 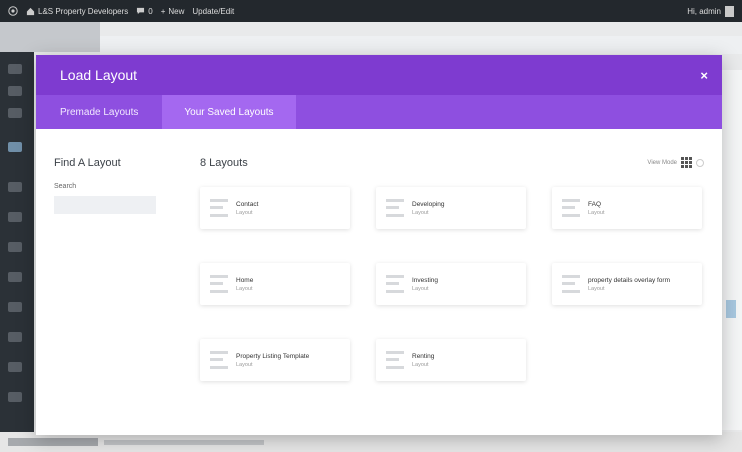 I want to click on status-bar-url, so click(x=184, y=442).